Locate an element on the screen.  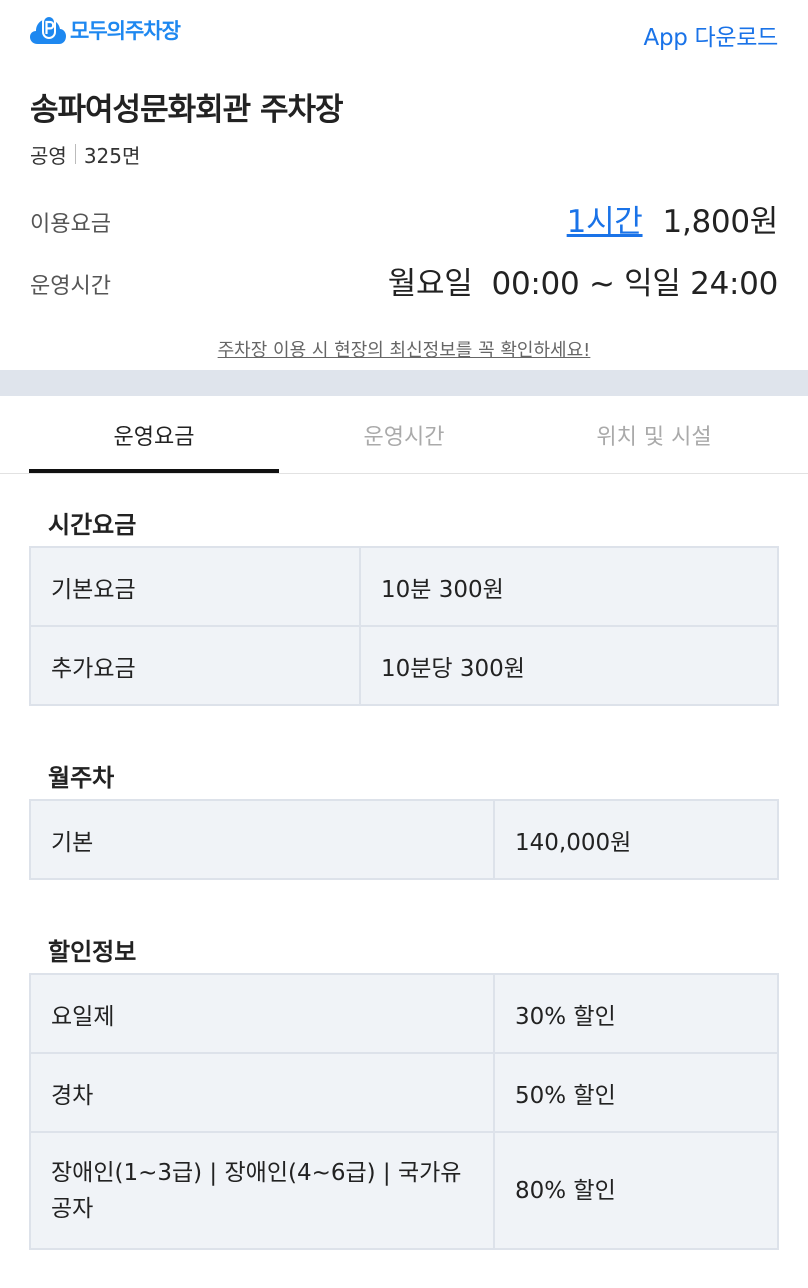
section-divider is located at coordinates (404, 383).